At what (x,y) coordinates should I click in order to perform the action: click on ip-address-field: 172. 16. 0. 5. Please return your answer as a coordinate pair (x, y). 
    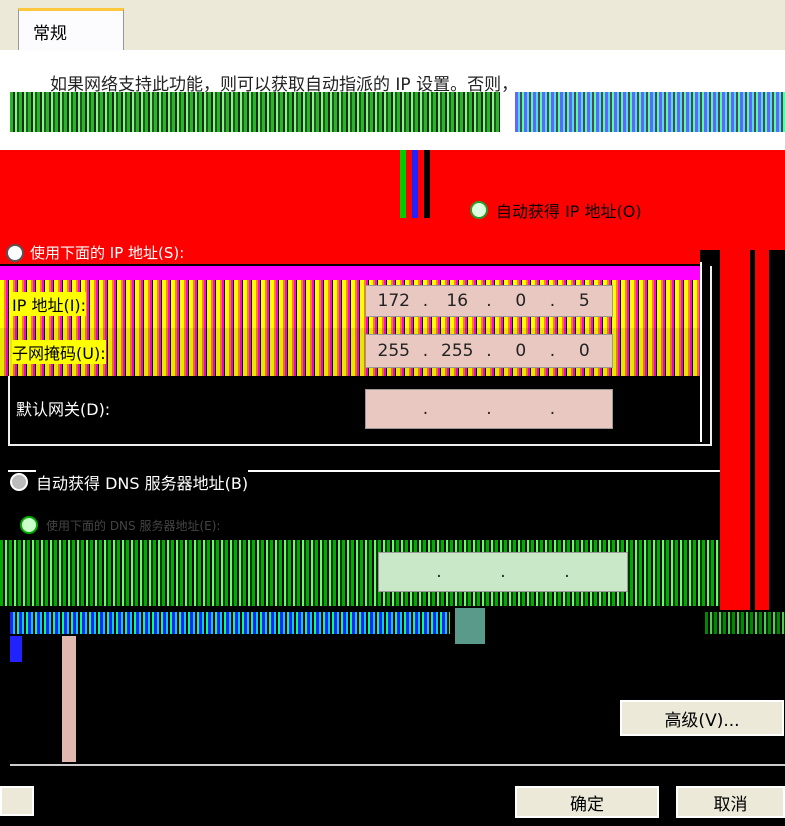
    Looking at the image, I should click on (489, 301).